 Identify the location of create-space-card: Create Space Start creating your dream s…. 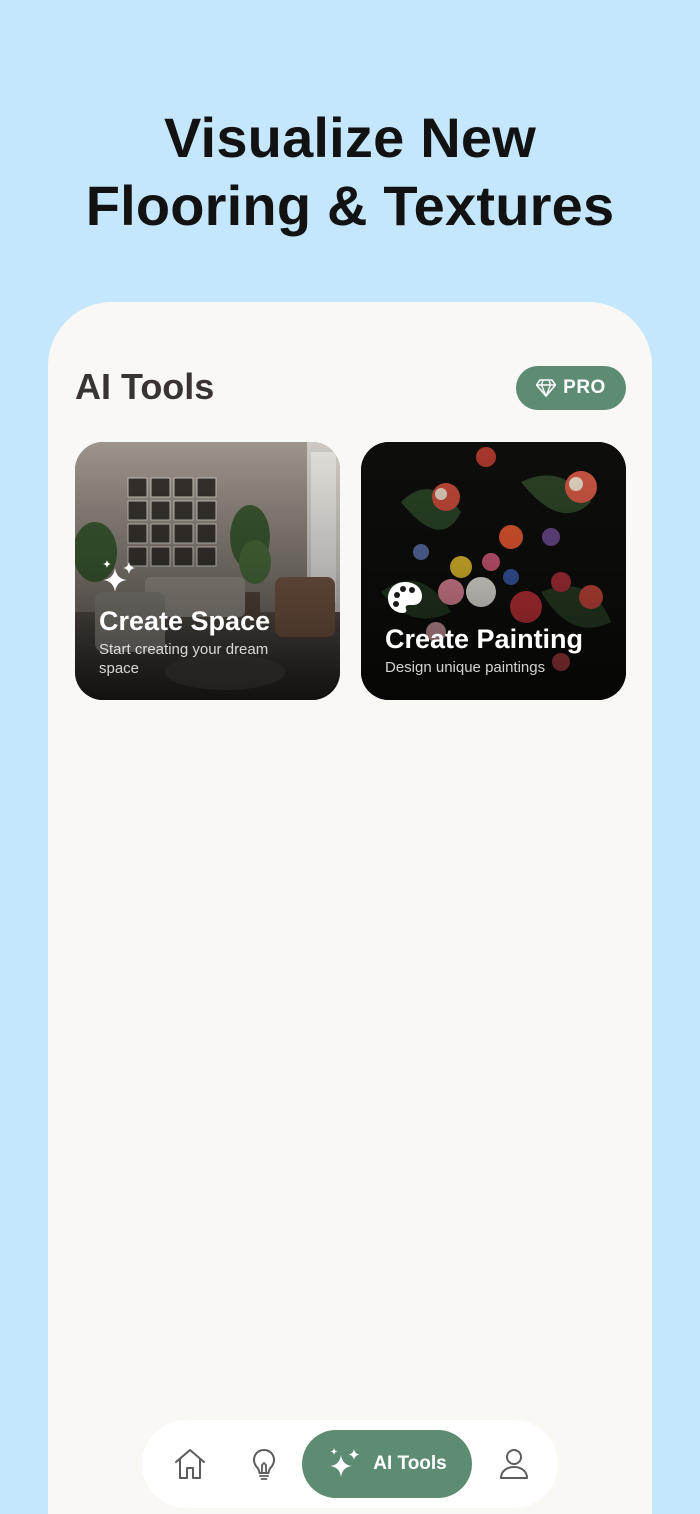
(207, 571).